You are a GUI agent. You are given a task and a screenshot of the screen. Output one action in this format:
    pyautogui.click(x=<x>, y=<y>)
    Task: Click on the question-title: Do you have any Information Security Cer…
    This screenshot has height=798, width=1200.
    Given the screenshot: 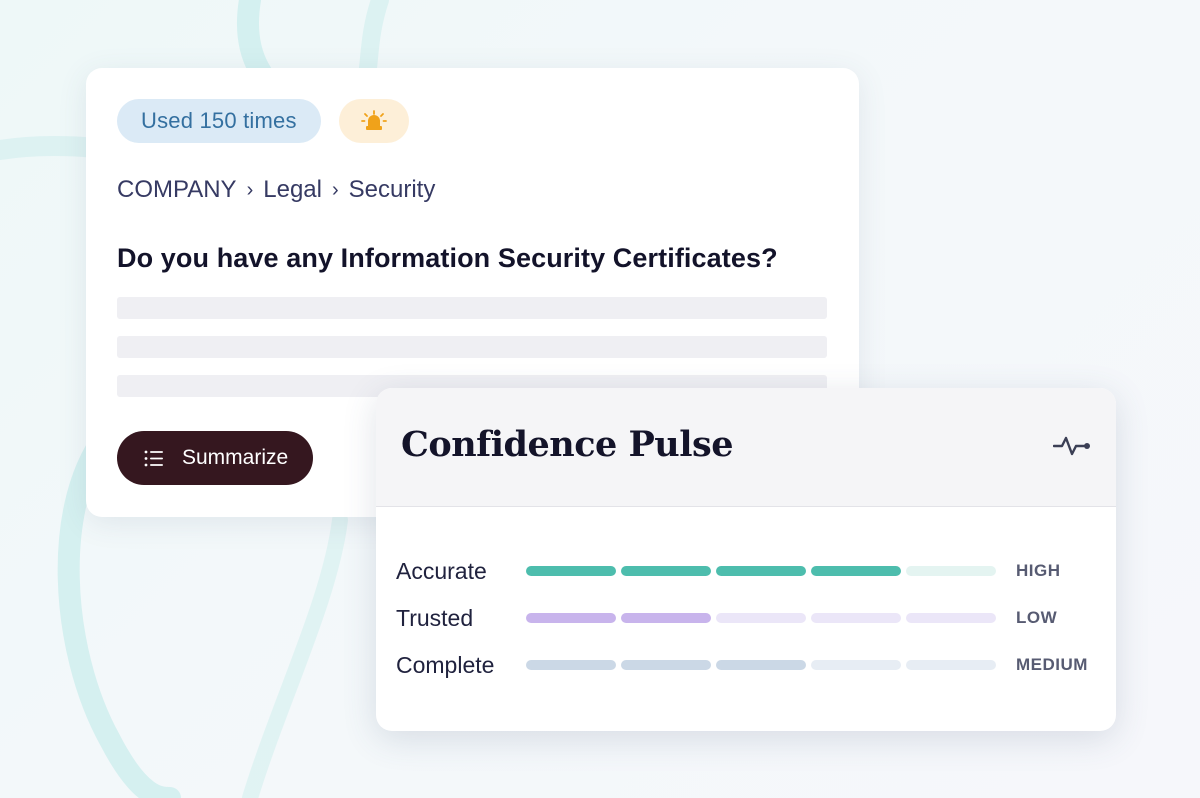 What is the action you would take?
    pyautogui.click(x=447, y=258)
    